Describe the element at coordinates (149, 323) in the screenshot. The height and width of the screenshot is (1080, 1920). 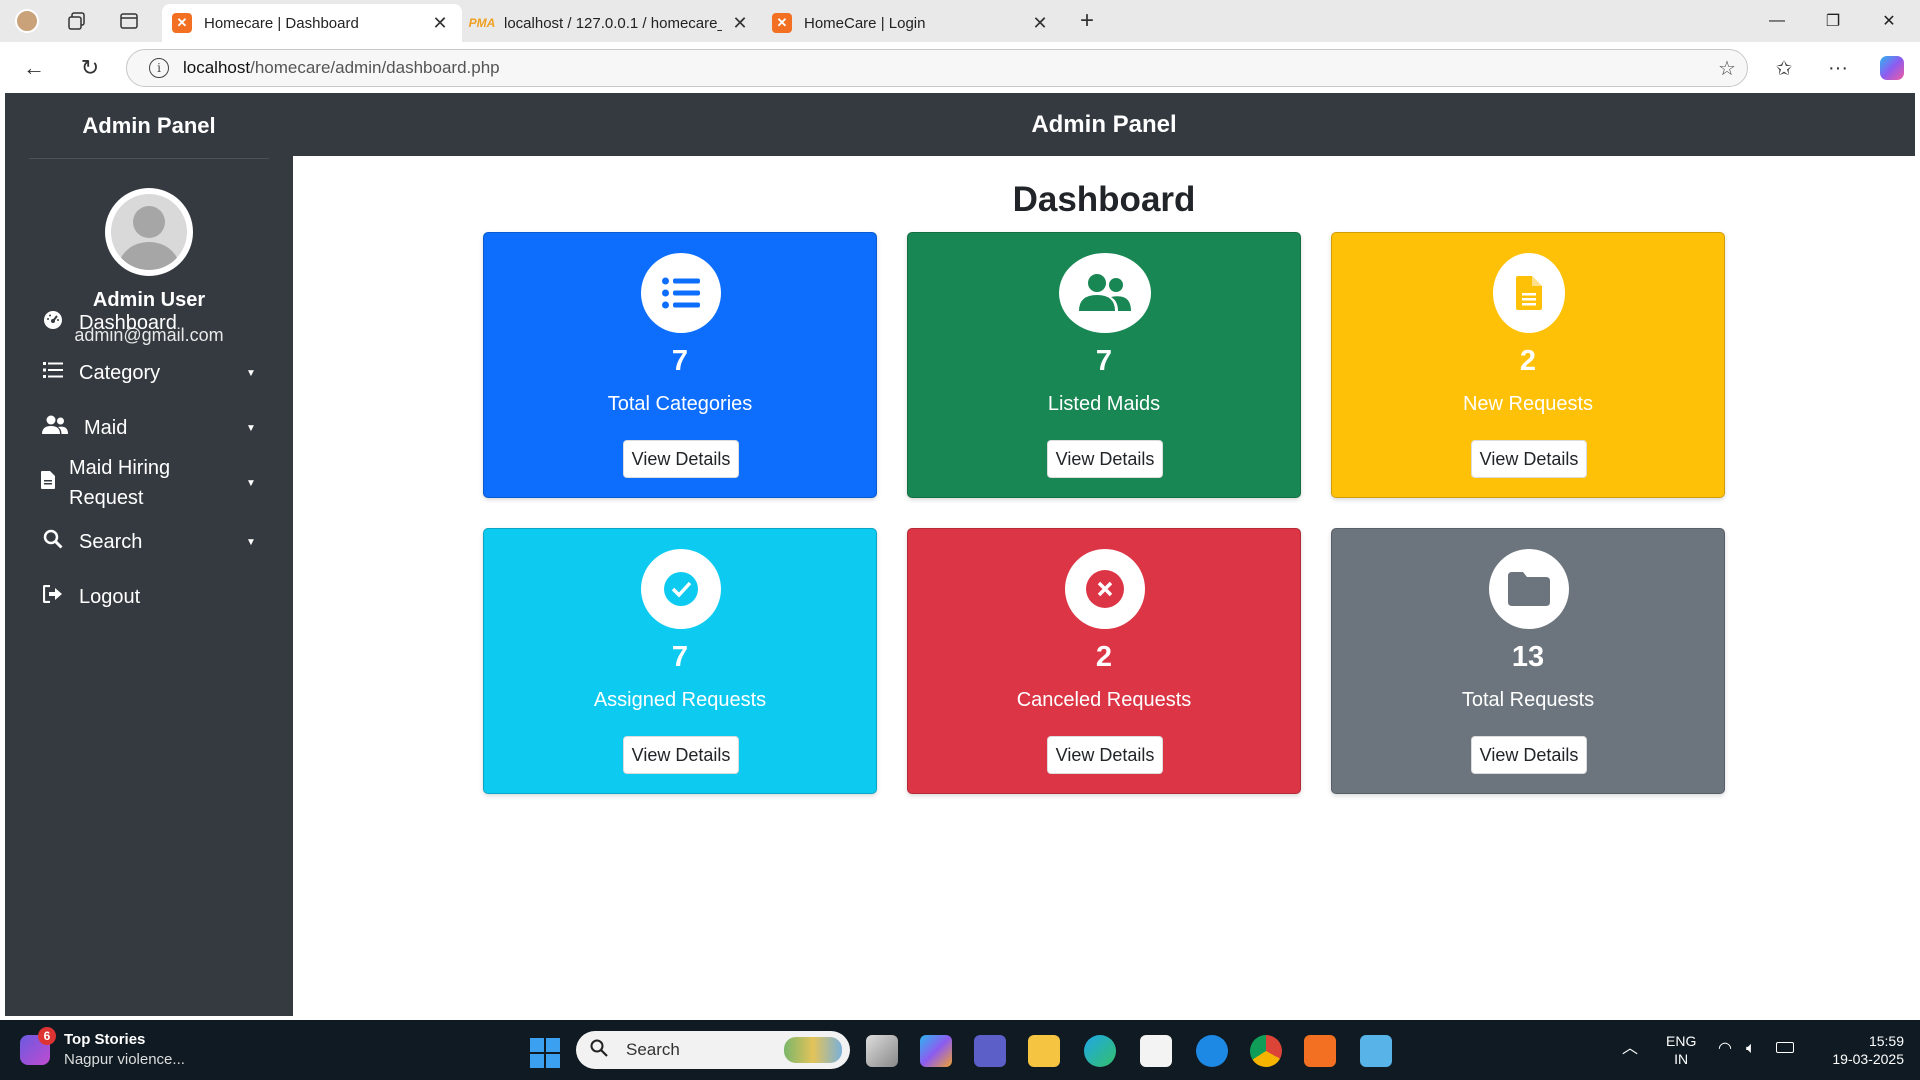
I see `sidebar-item-dashboard: Dashboard` at that location.